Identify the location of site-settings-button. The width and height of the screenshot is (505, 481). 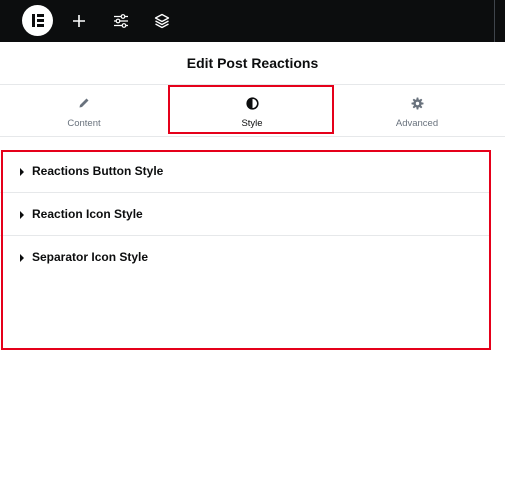
(121, 21).